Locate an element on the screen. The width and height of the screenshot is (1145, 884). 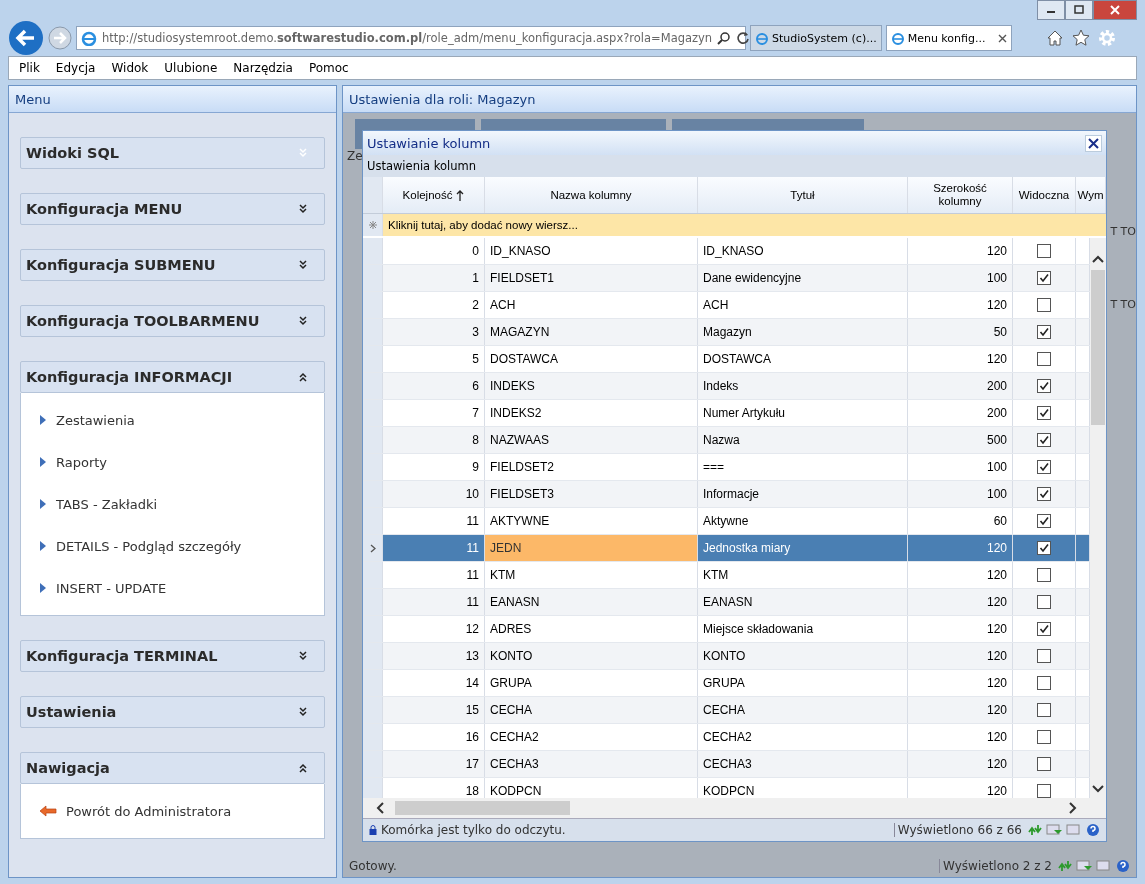
panel-title: Menu is located at coordinates (172, 99).